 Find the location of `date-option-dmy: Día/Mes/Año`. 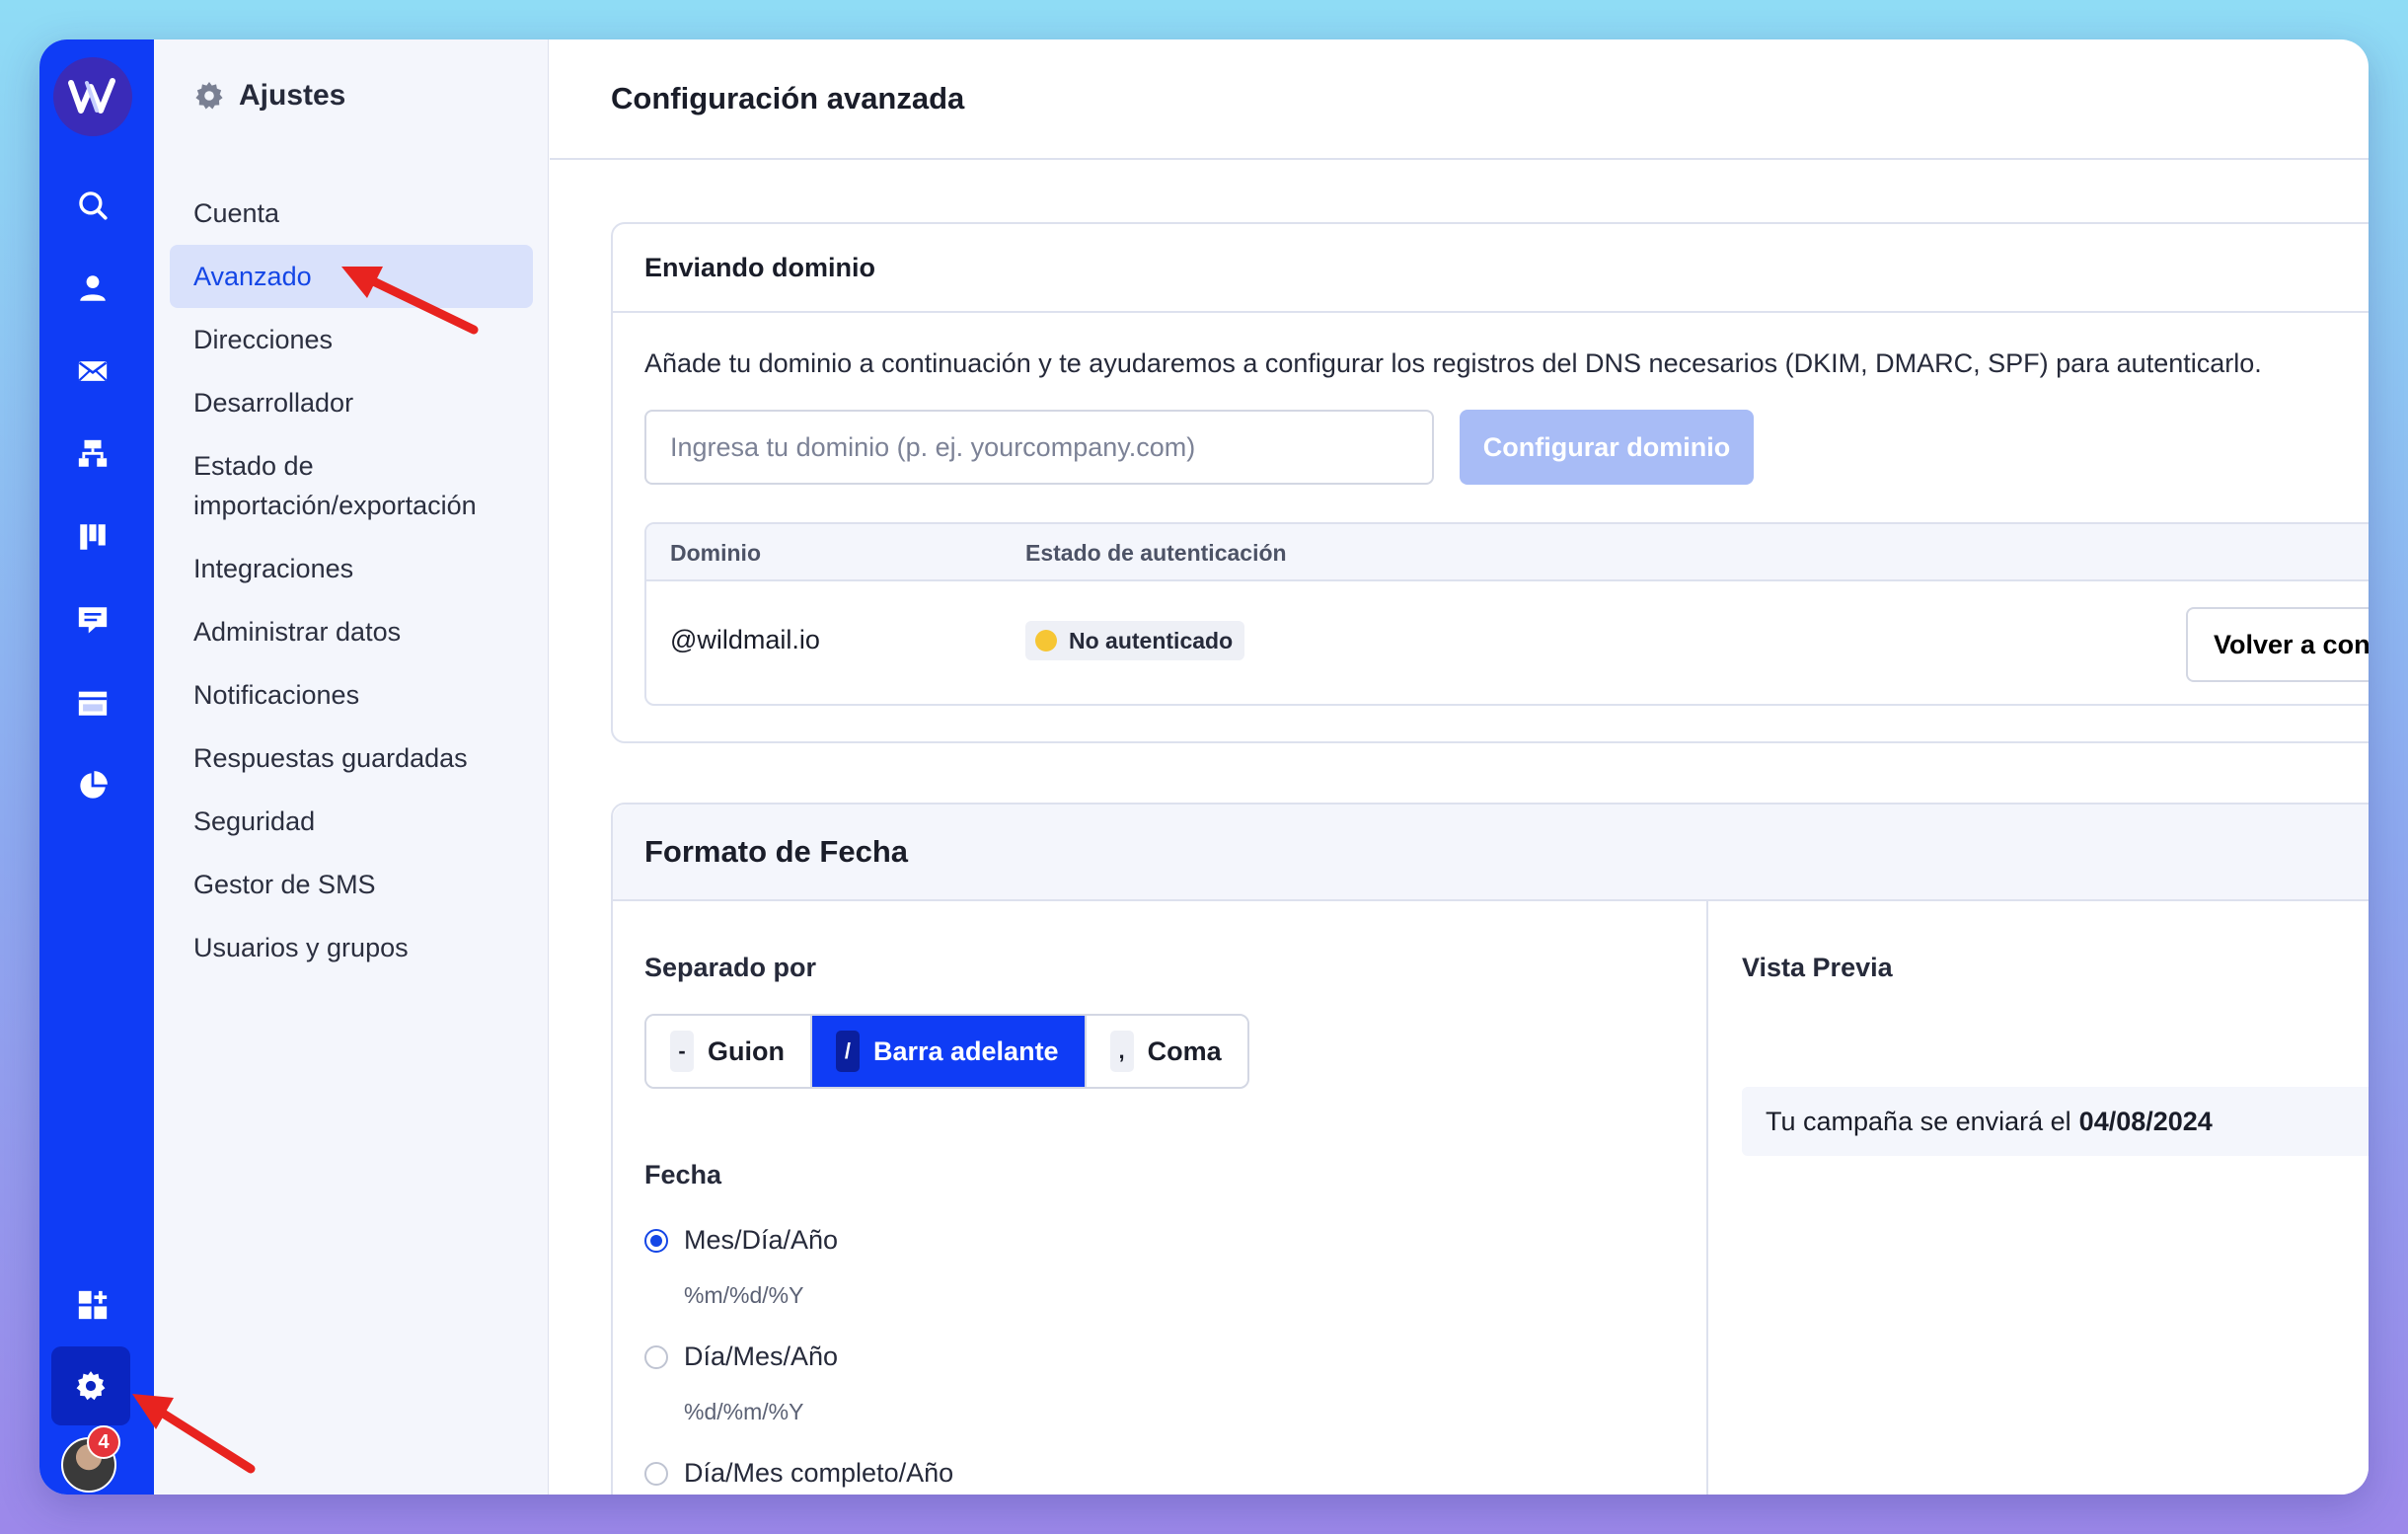

date-option-dmy: Día/Mes/Año is located at coordinates (741, 1357).